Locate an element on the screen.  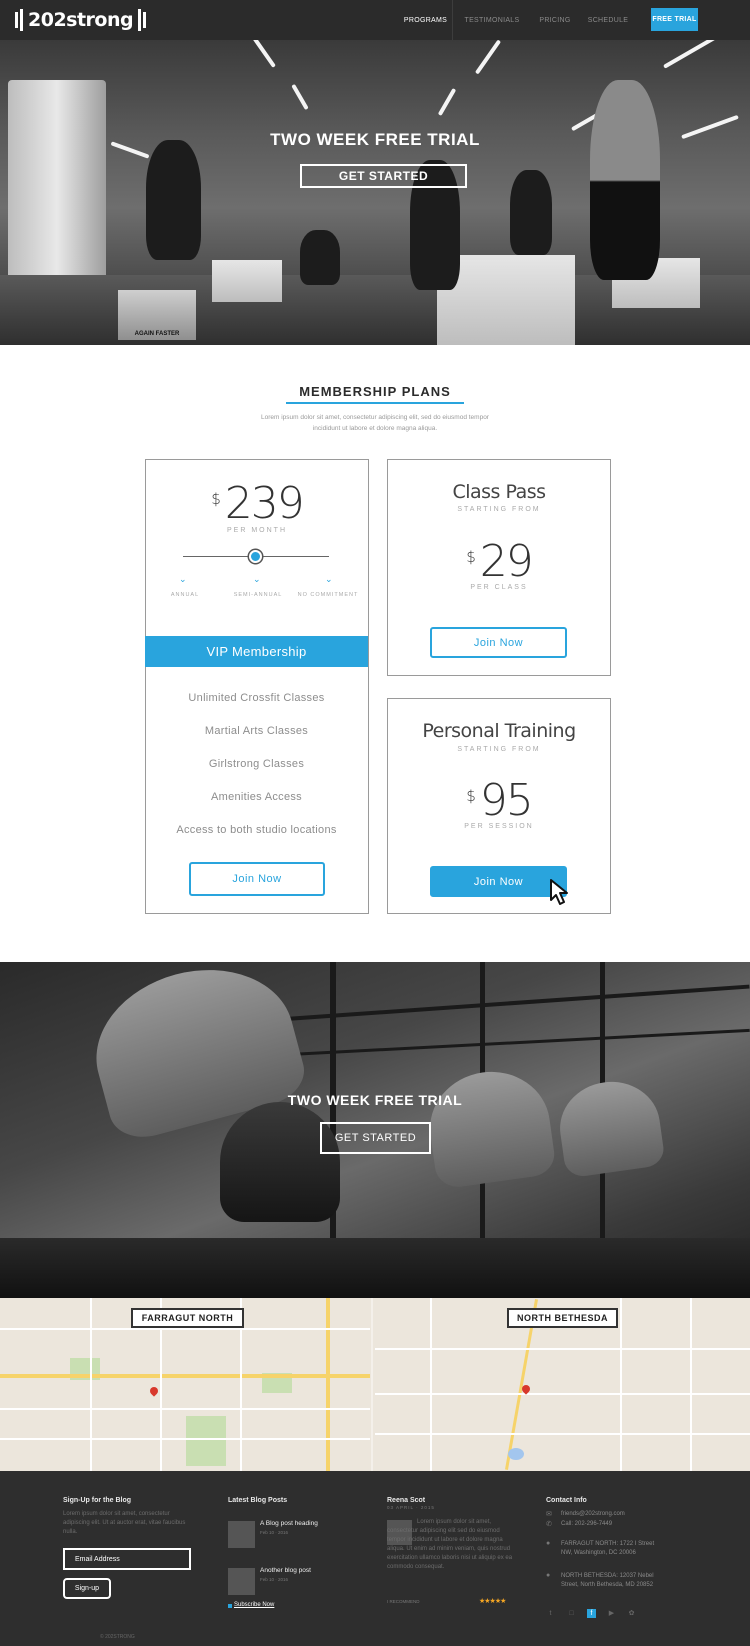
commitment-slider-handle is located at coordinates (255, 556).